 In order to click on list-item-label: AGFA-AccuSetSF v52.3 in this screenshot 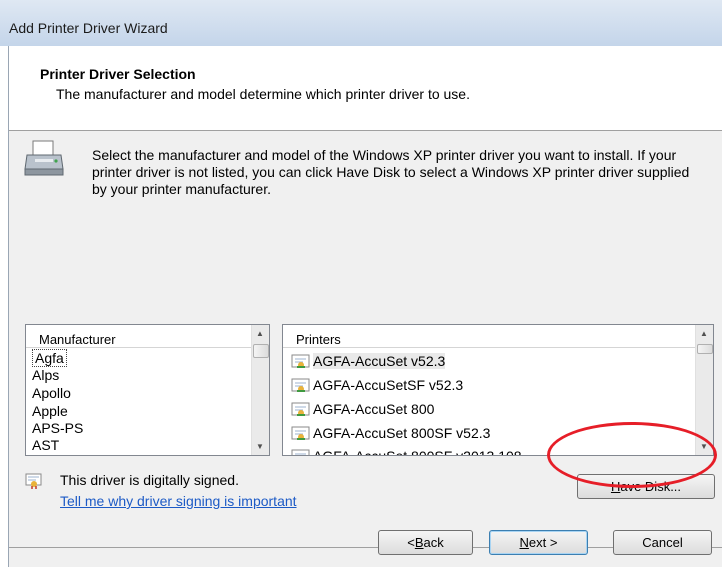, I will do `click(388, 385)`.